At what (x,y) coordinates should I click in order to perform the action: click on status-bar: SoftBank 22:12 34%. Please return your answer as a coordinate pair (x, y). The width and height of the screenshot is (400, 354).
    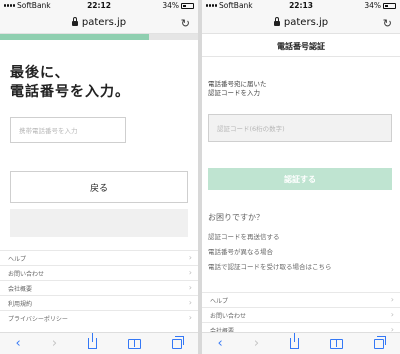
    Looking at the image, I should click on (99, 6).